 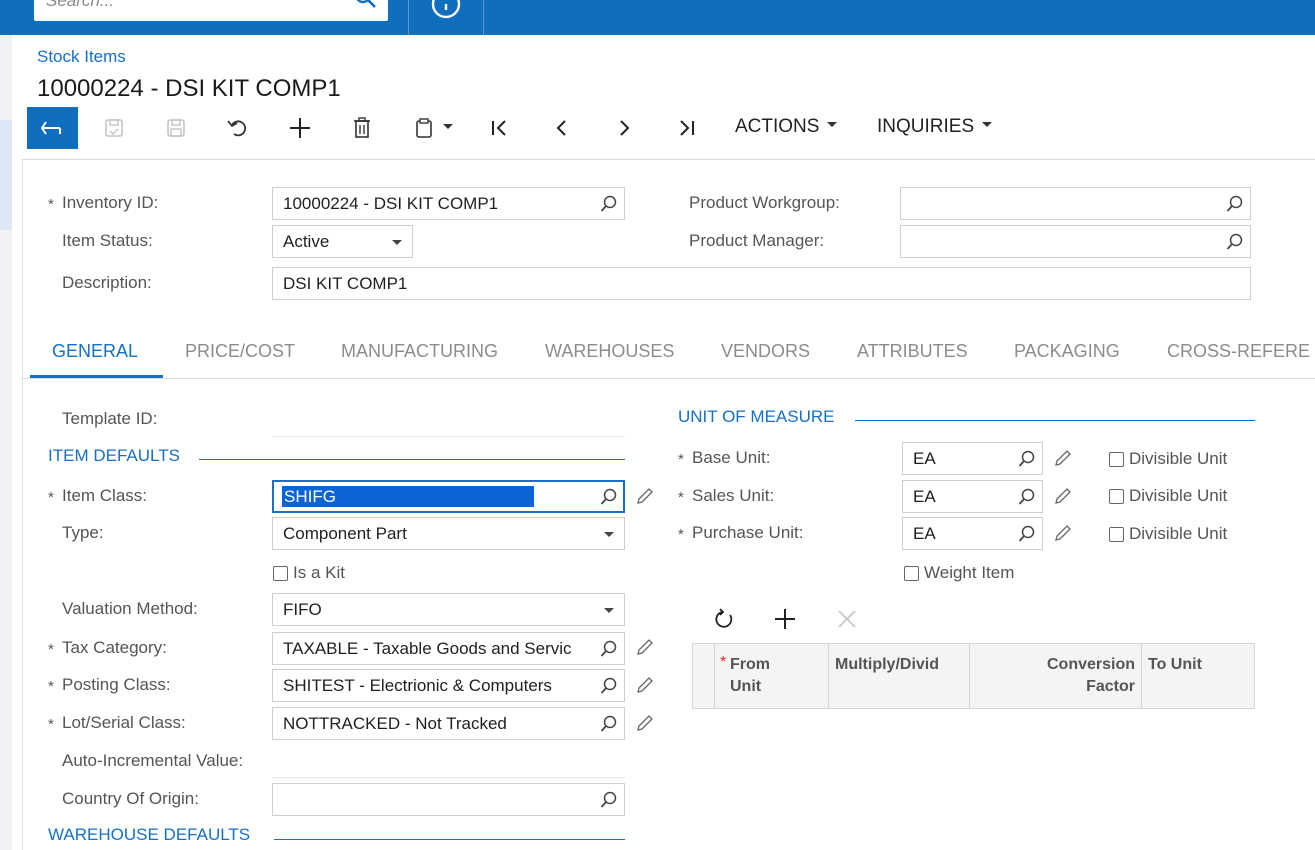 What do you see at coordinates (1238, 351) in the screenshot?
I see `tab-cross-reference: CROSS-REFERE` at bounding box center [1238, 351].